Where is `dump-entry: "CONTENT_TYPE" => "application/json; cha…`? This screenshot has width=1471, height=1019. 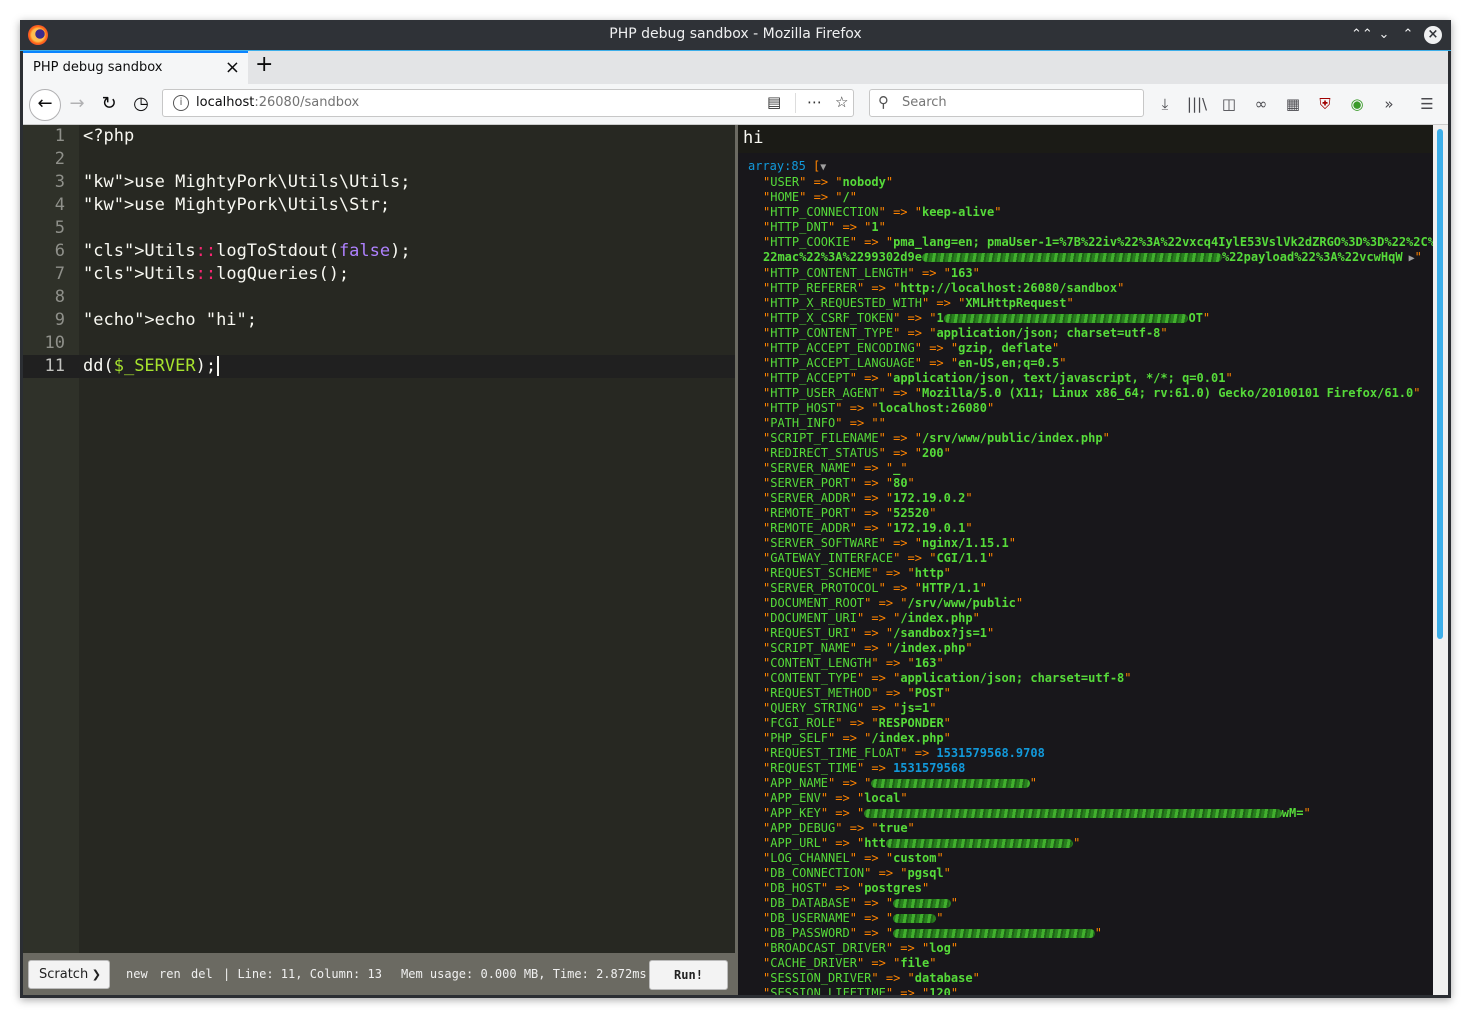
dump-entry: "CONTENT_TYPE" => "application/json; cha… is located at coordinates (1088, 678).